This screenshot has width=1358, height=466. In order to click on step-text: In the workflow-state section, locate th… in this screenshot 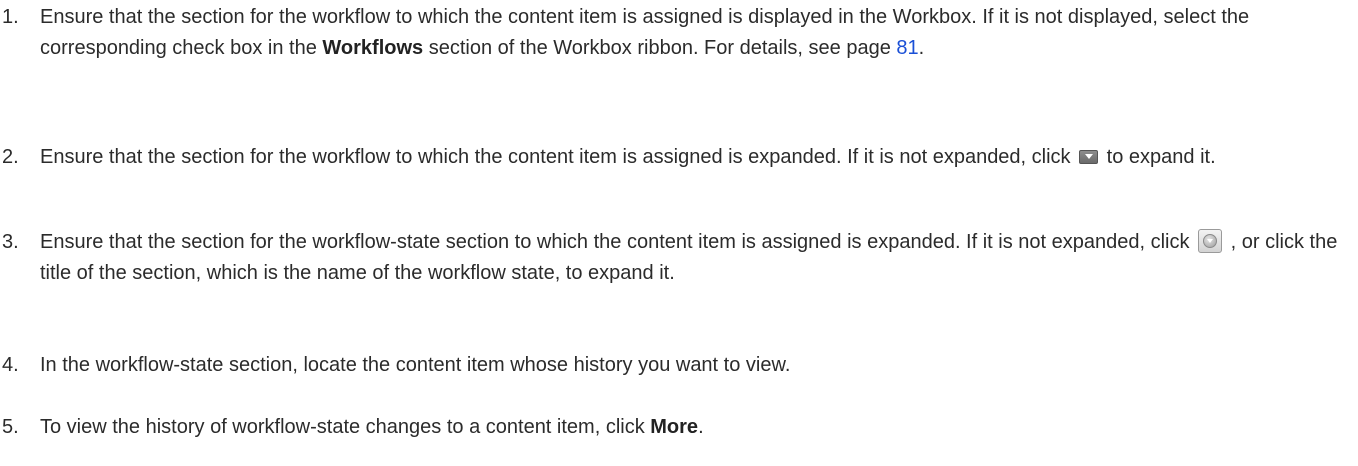, I will do `click(415, 365)`.